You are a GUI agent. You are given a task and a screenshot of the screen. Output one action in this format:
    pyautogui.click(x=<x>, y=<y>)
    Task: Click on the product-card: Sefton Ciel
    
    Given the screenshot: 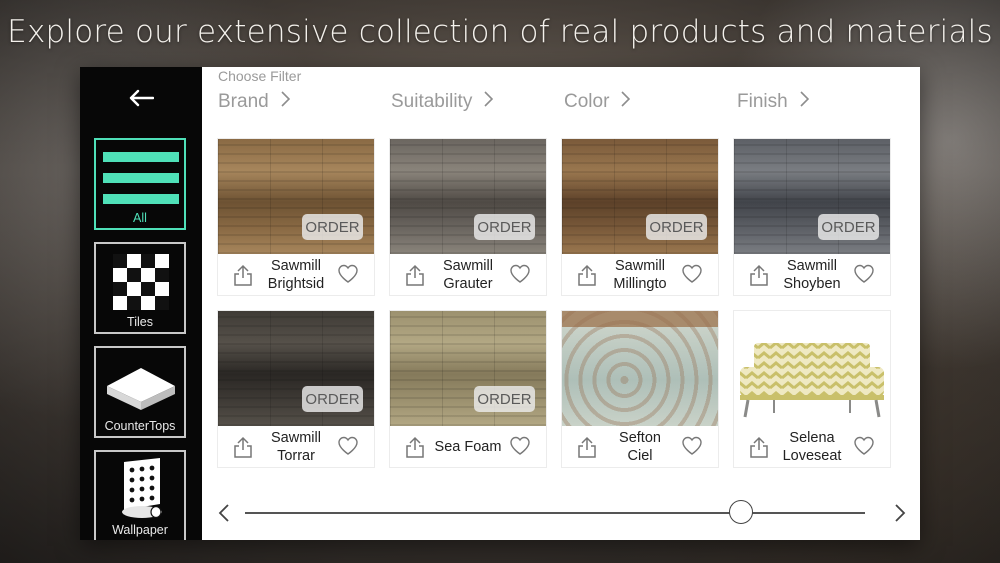 What is the action you would take?
    pyautogui.click(x=640, y=389)
    